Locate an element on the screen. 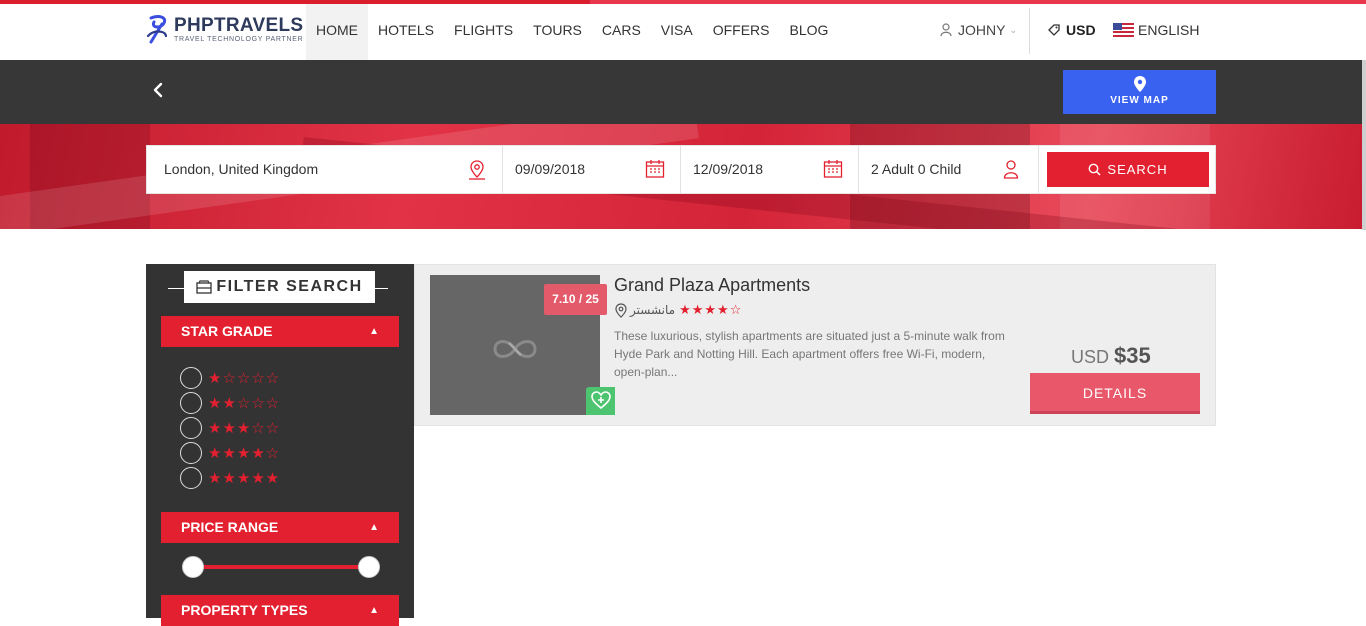  hotel-location: مانشستر ★★★★☆ is located at coordinates (678, 310).